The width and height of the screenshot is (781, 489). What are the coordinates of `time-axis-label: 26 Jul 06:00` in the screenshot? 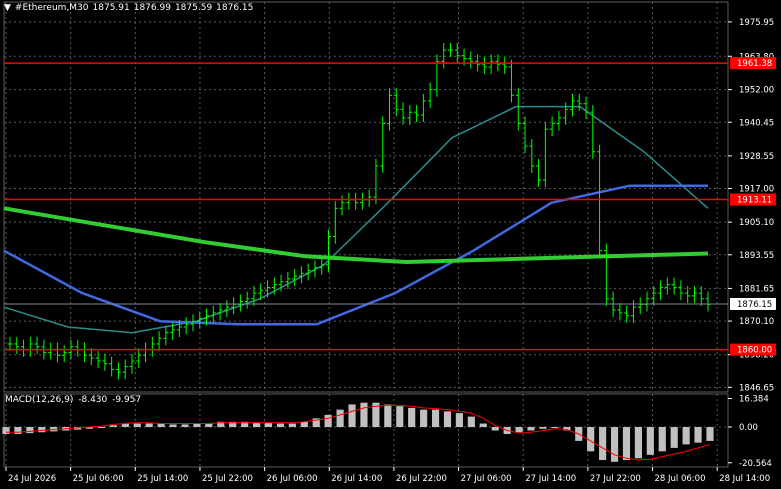 It's located at (292, 479).